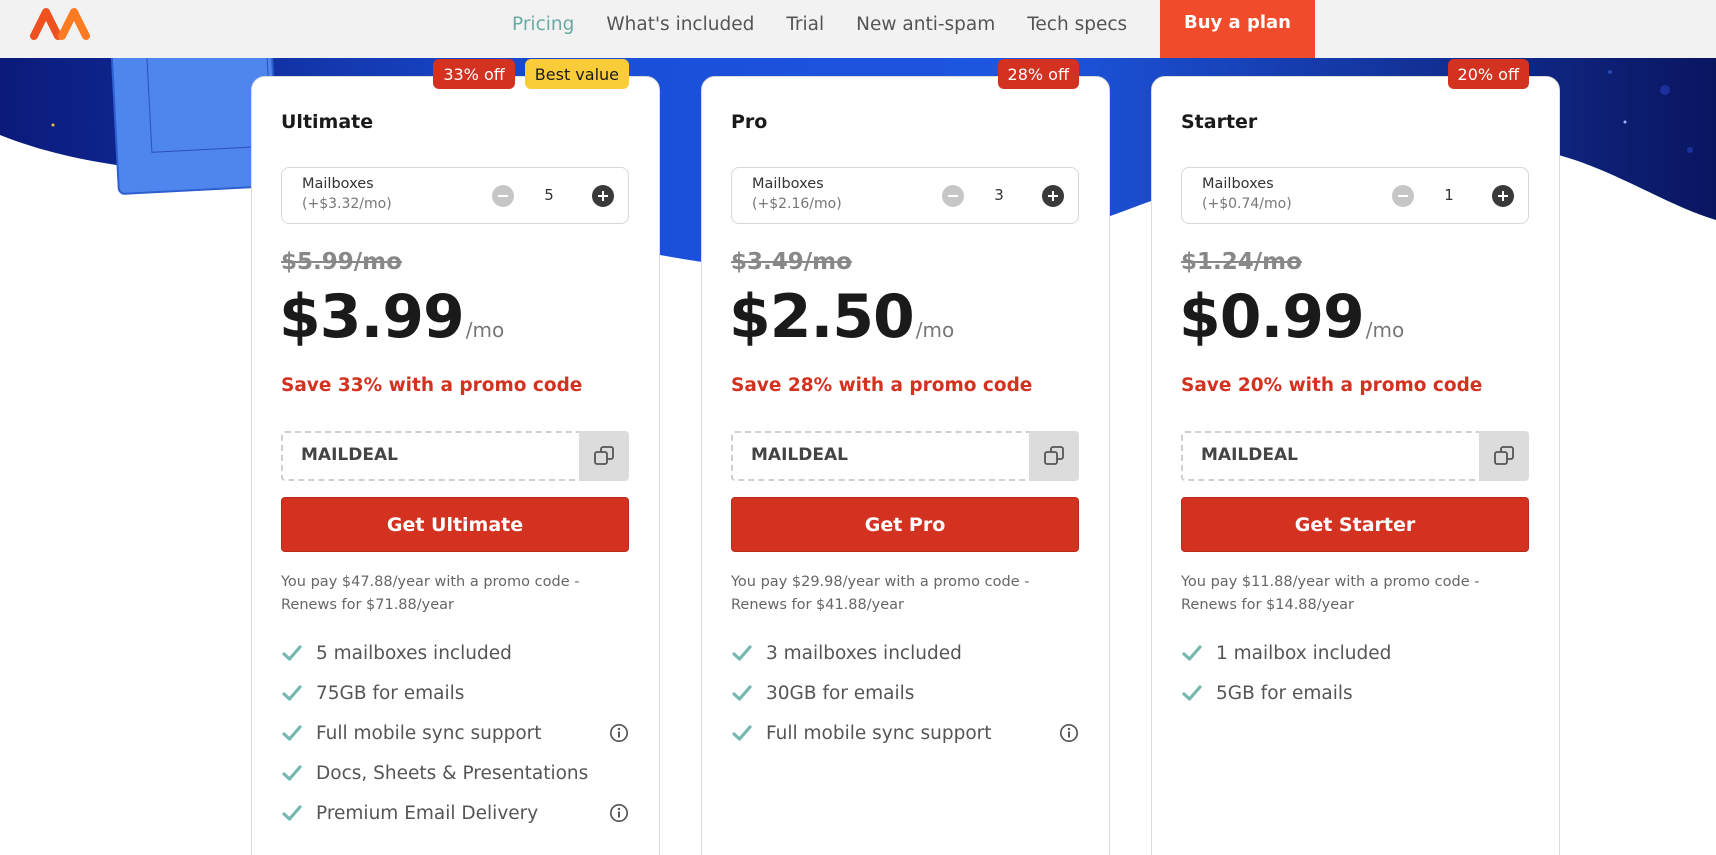 This screenshot has height=855, width=1716. Describe the element at coordinates (905, 195) in the screenshot. I see `mailbox-selector: Mailboxes (+$2.16/mo) 3` at that location.